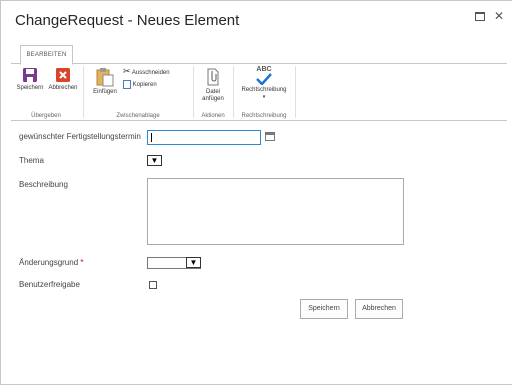  What do you see at coordinates (127, 71) in the screenshot?
I see `scissors-icon: ✂` at bounding box center [127, 71].